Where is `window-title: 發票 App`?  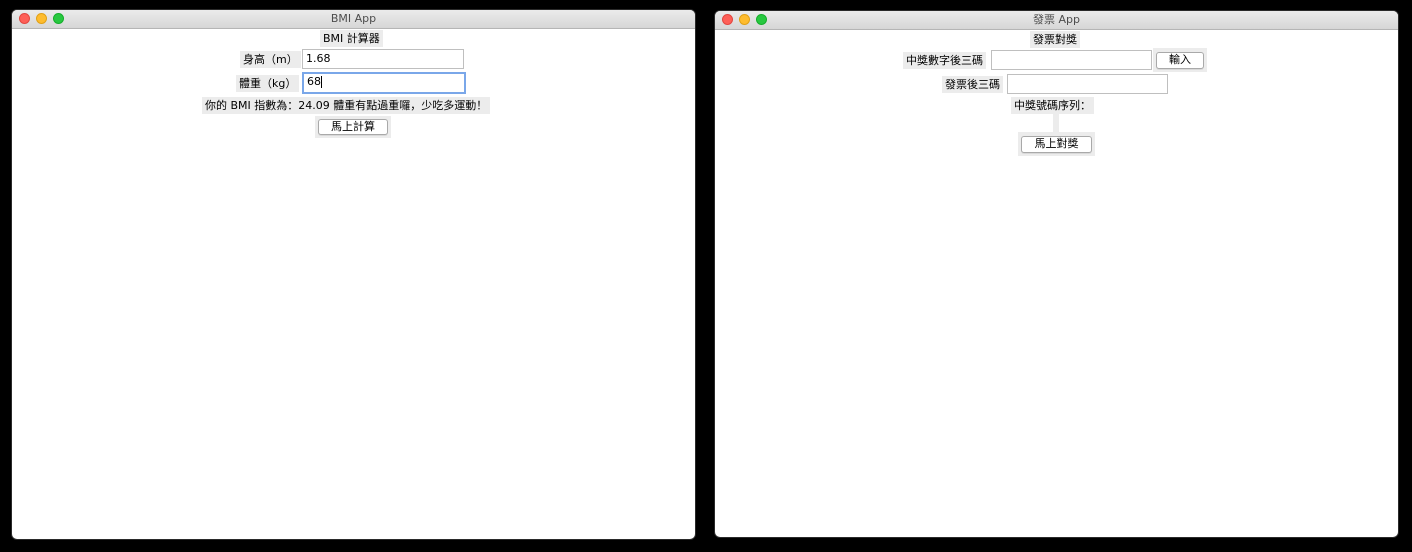
window-title: 發票 App is located at coordinates (1056, 19).